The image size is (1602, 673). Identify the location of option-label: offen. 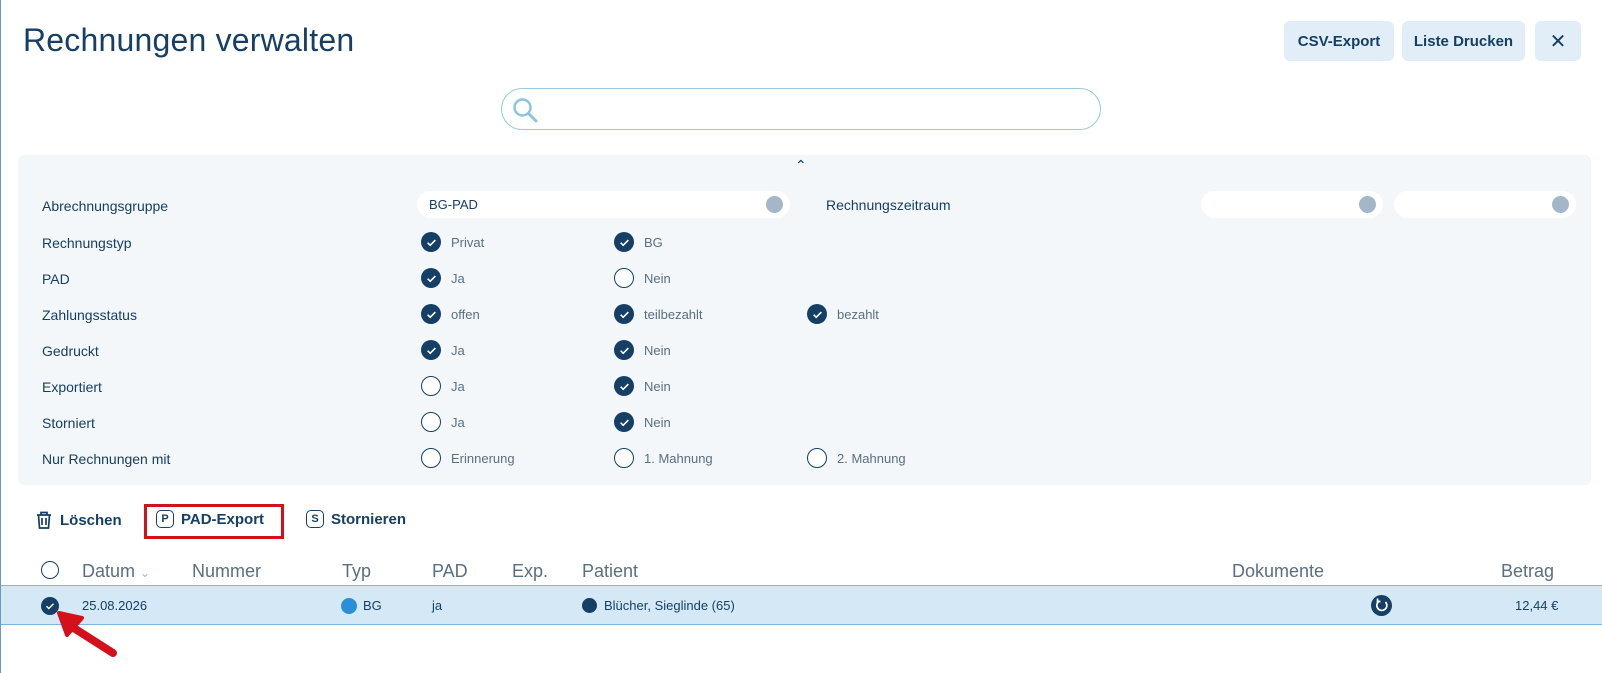
(465, 314).